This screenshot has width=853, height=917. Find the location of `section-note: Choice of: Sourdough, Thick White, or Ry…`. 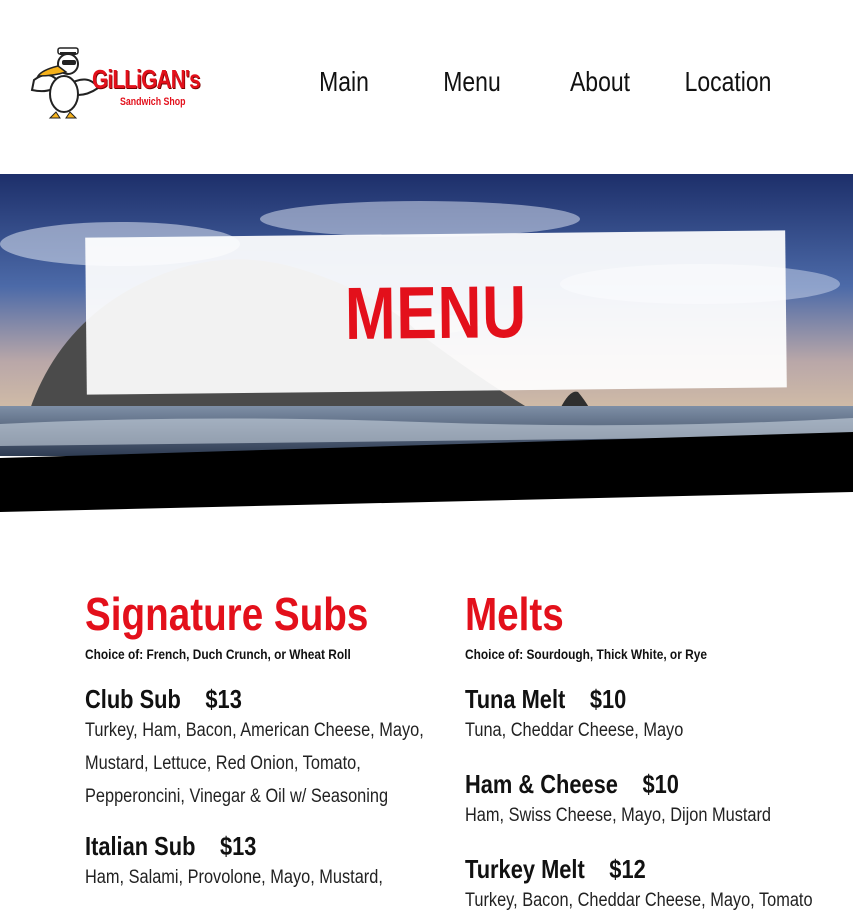

section-note: Choice of: Sourdough, Thick White, or Ry… is located at coordinates (586, 654).